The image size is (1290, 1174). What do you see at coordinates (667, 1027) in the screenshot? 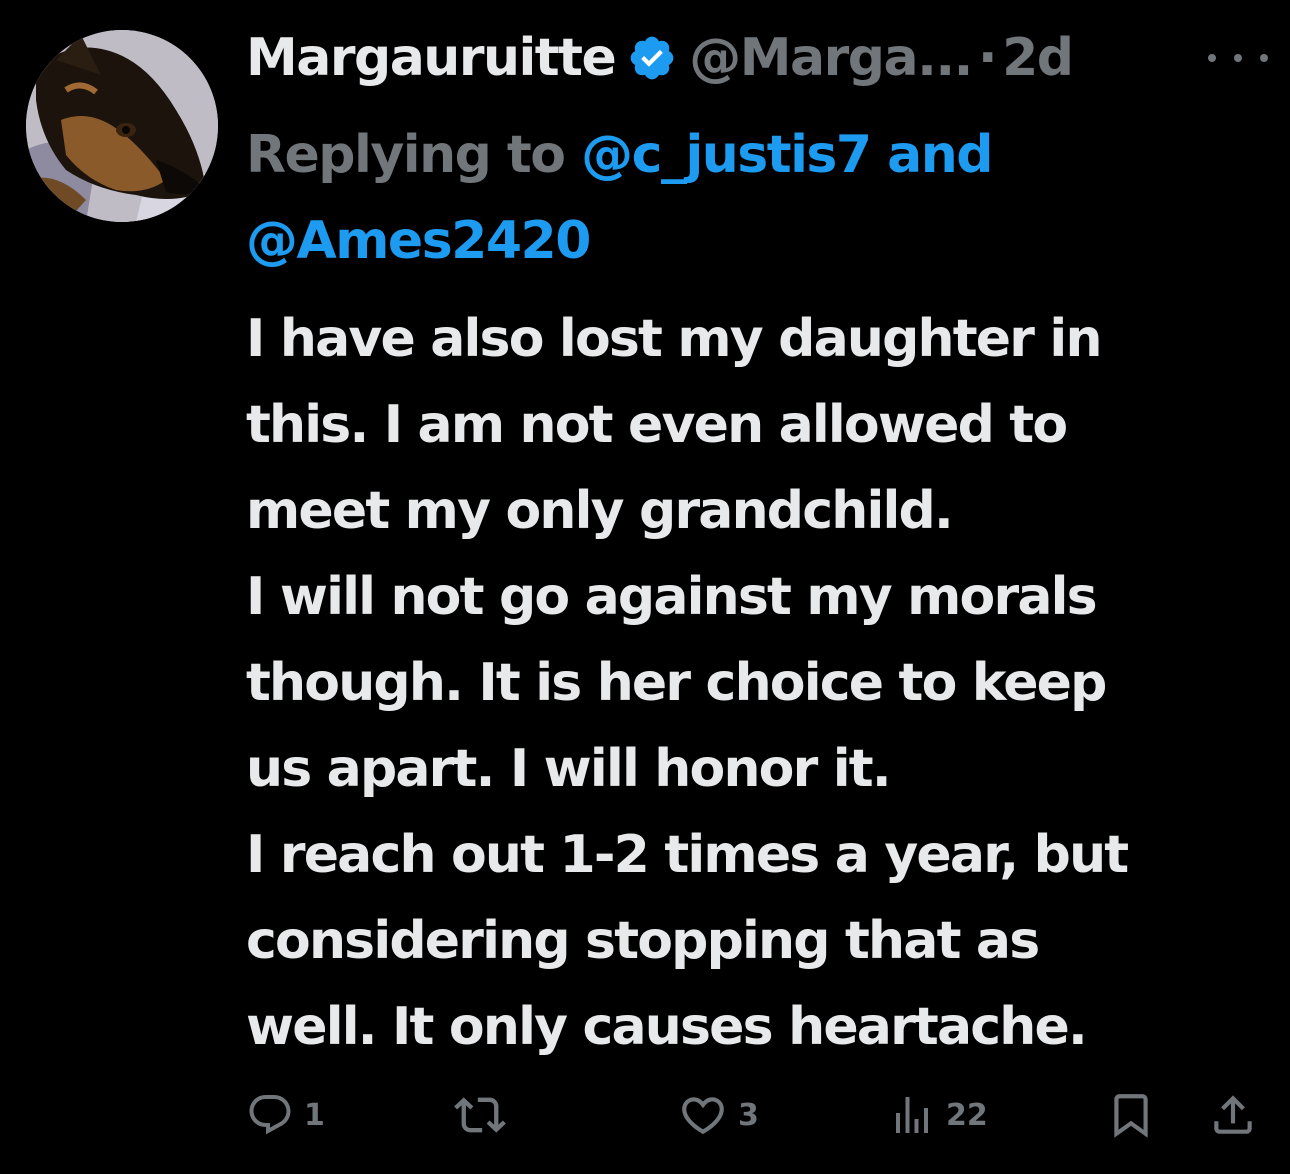
I see `tweet-text-line: well. It only causes heartache.` at bounding box center [667, 1027].